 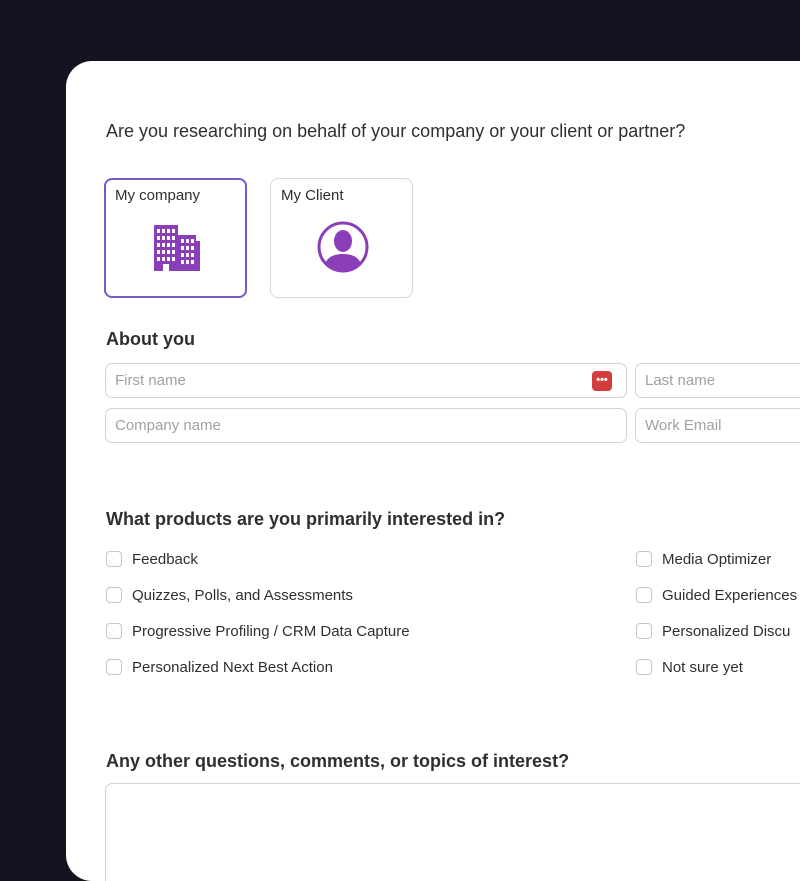 I want to click on checkbox-label: Media Optimizer, so click(x=717, y=559).